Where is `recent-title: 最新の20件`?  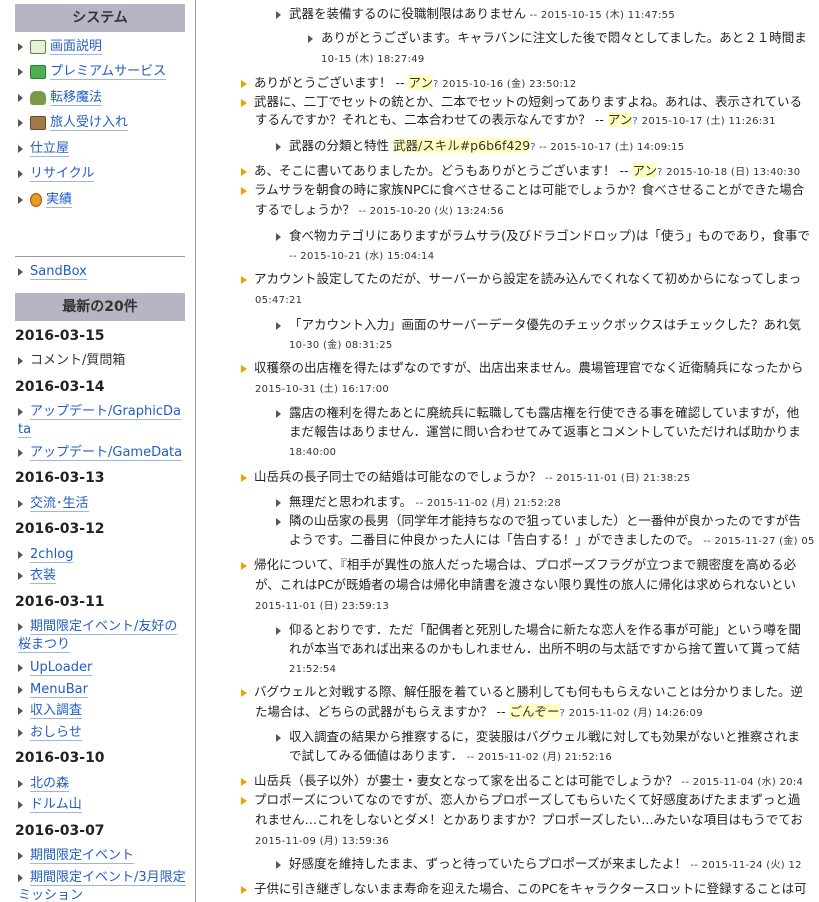 recent-title: 最新の20件 is located at coordinates (100, 307).